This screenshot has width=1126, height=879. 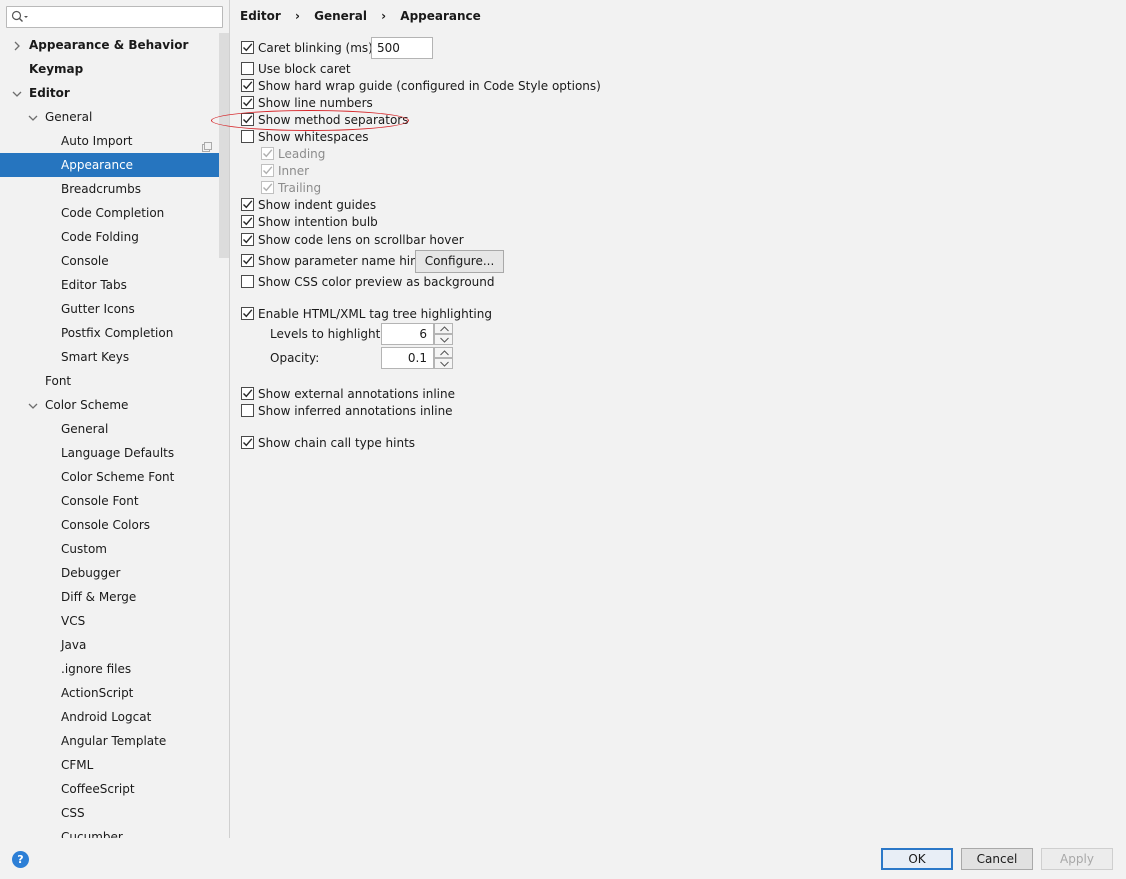 What do you see at coordinates (97, 141) in the screenshot?
I see `sidebar-item-label: Auto Import` at bounding box center [97, 141].